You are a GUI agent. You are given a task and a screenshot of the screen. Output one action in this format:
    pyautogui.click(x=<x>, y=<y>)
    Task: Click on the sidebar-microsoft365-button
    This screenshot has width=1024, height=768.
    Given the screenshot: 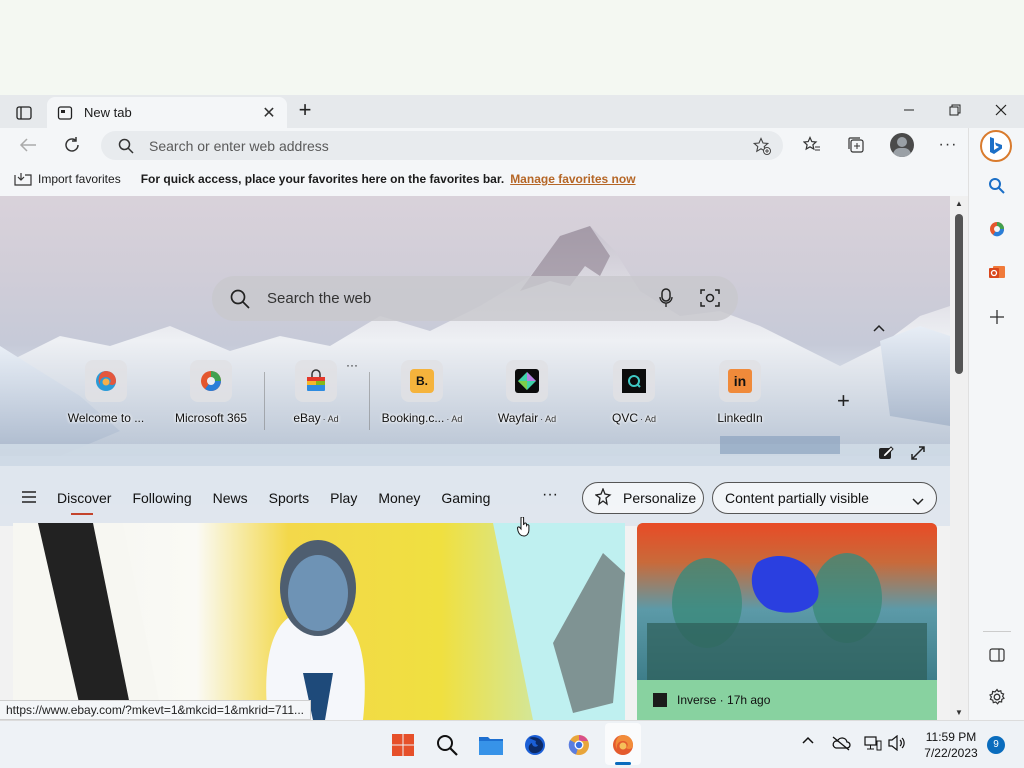 What is the action you would take?
    pyautogui.click(x=997, y=229)
    